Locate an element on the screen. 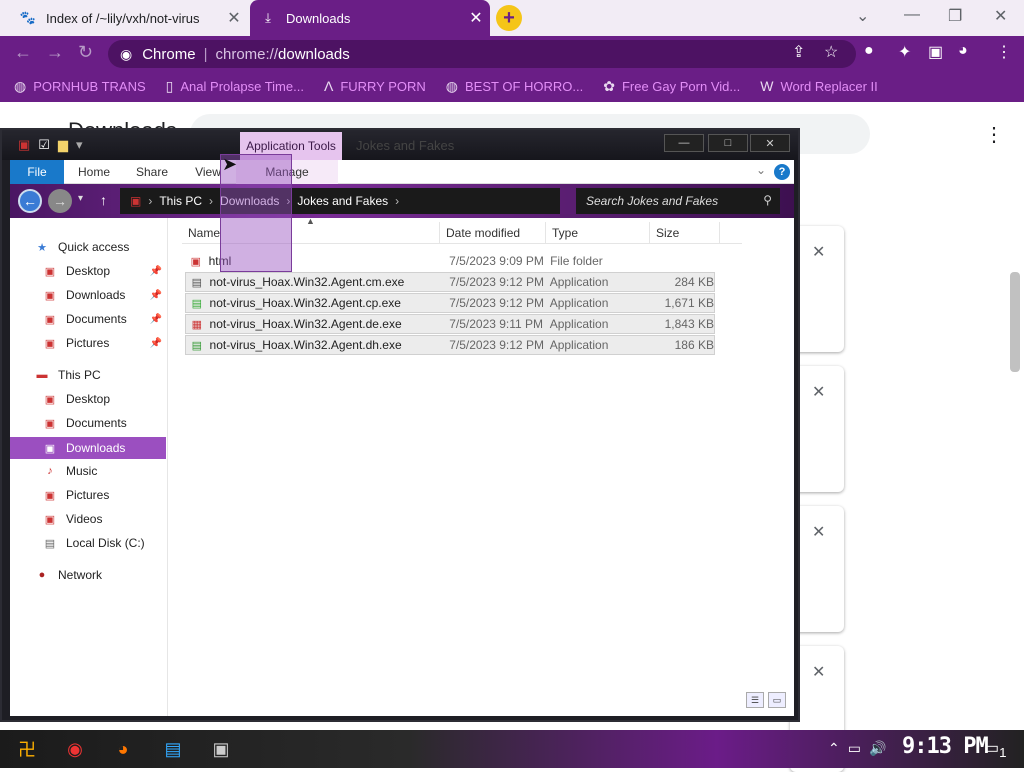 This screenshot has height=772, width=1024. bookmark-item: Λ FURRY PORN is located at coordinates (375, 86).